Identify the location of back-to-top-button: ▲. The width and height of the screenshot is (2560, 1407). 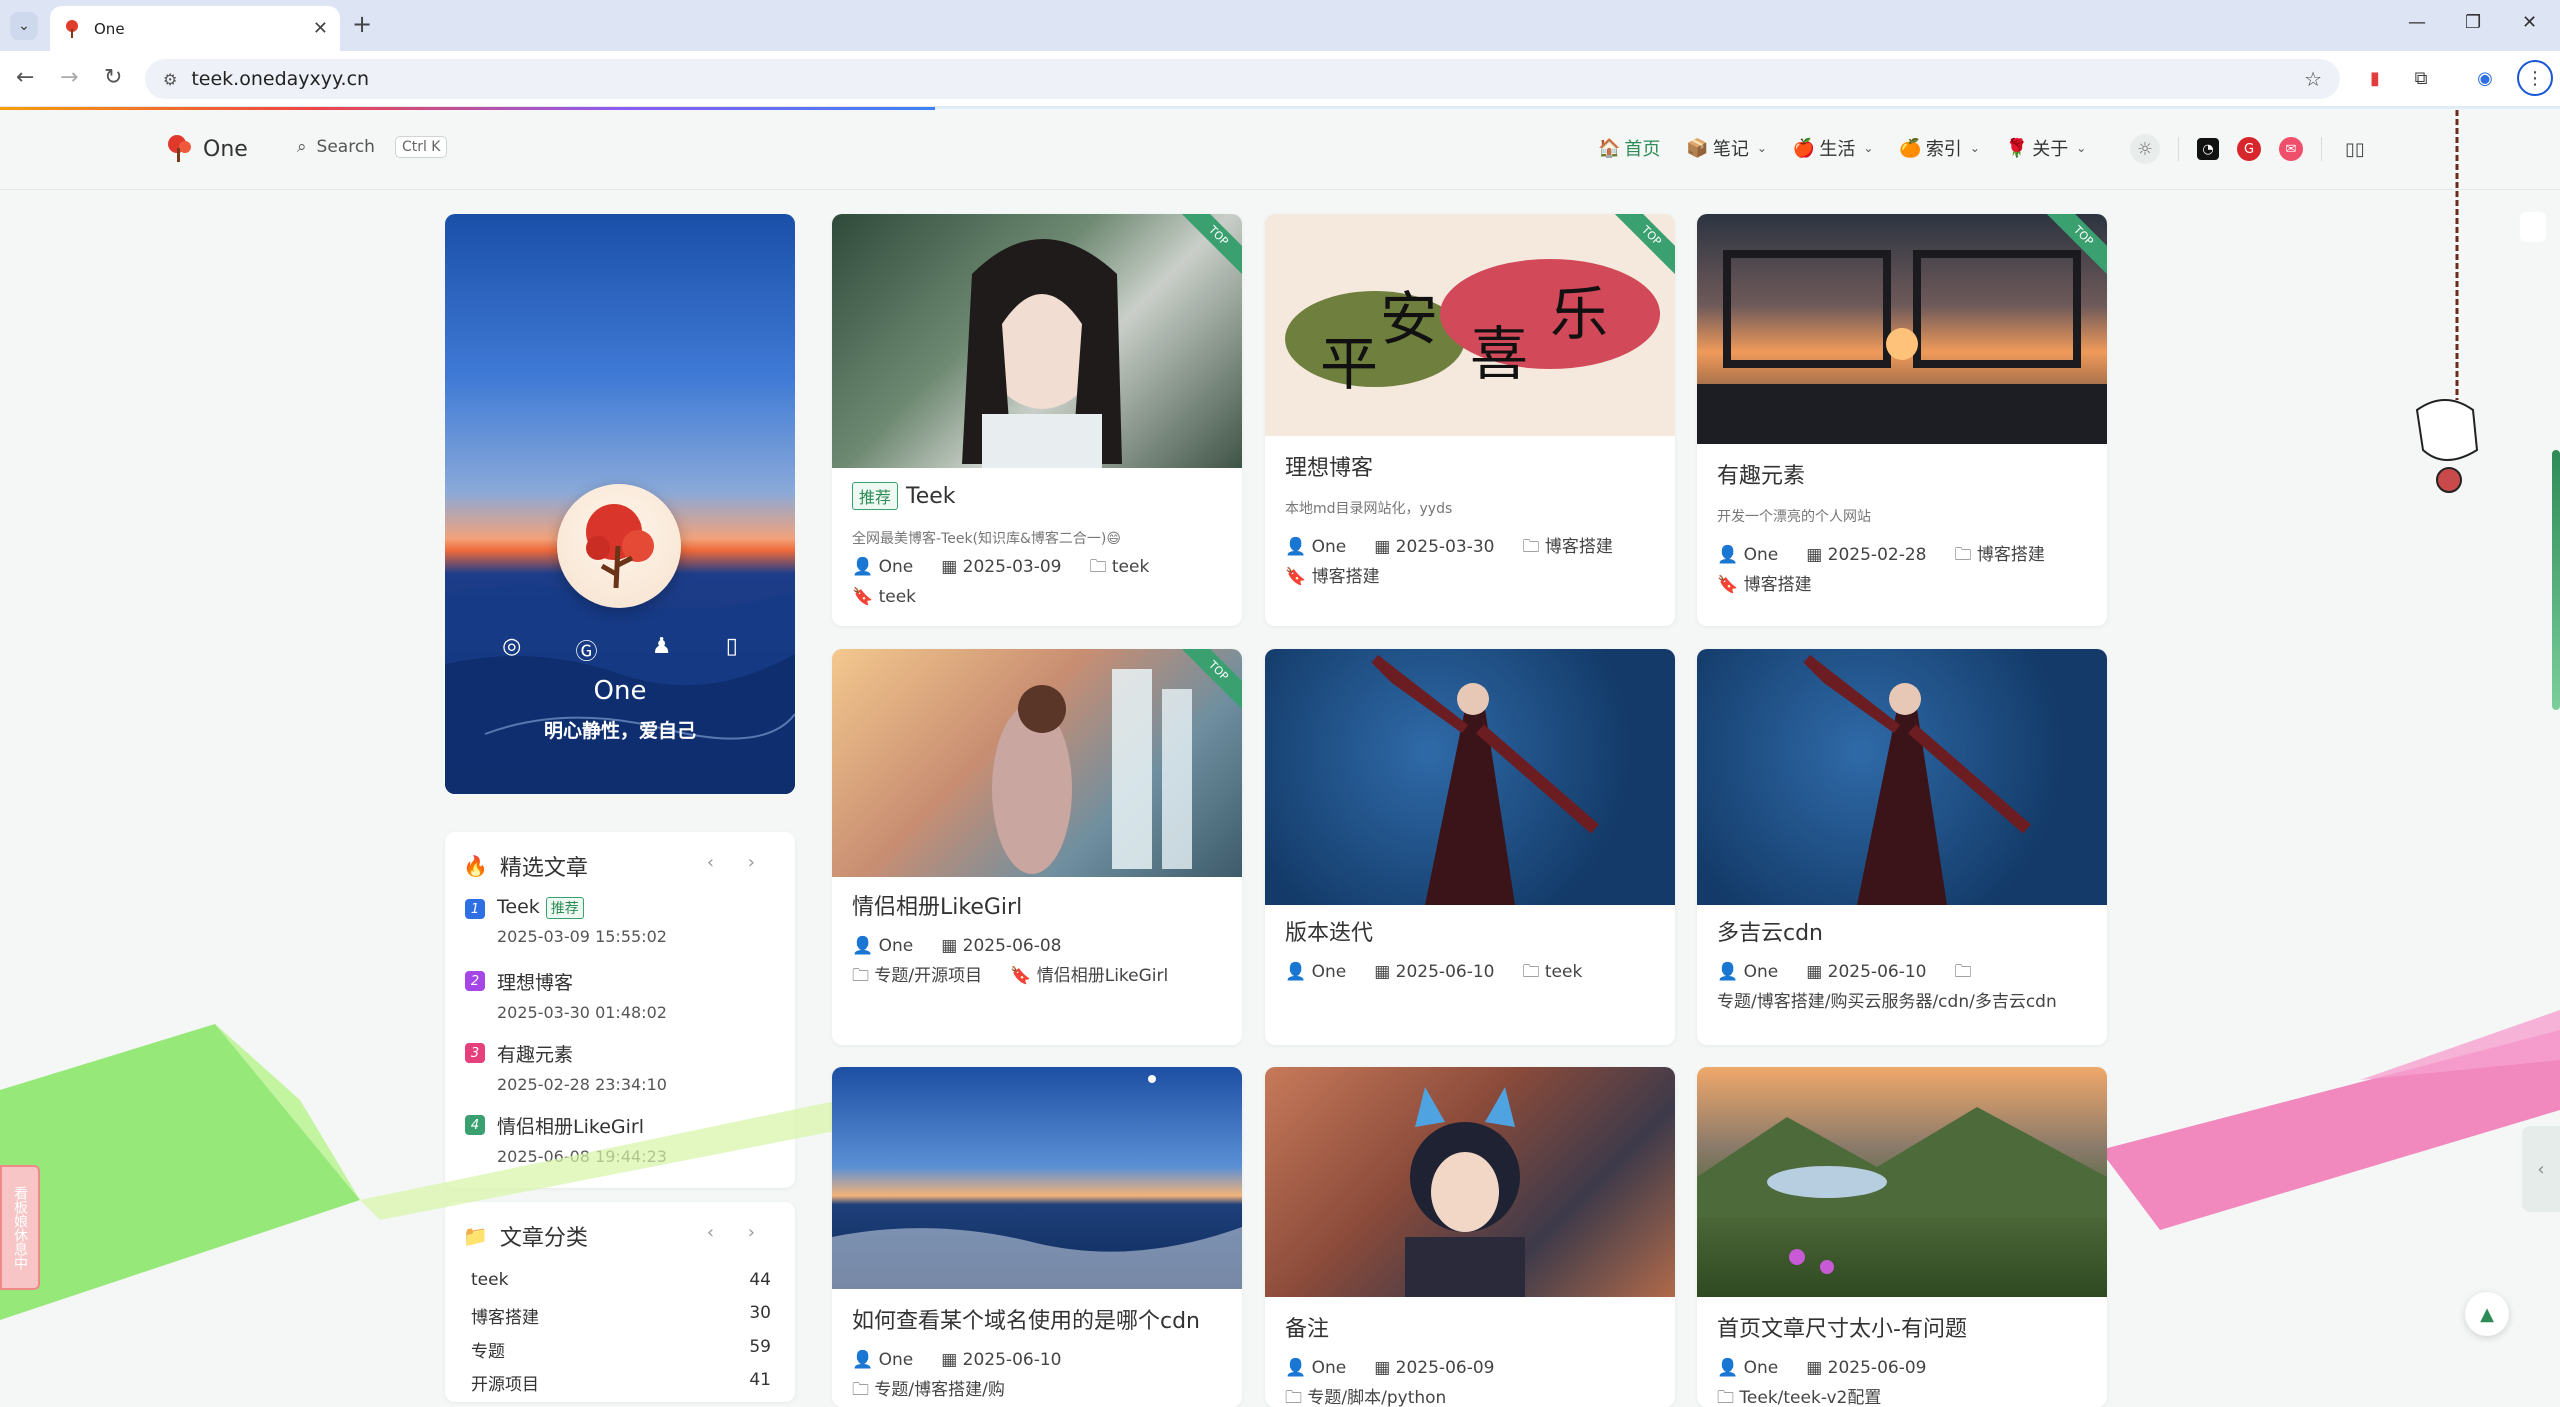
(2487, 1314).